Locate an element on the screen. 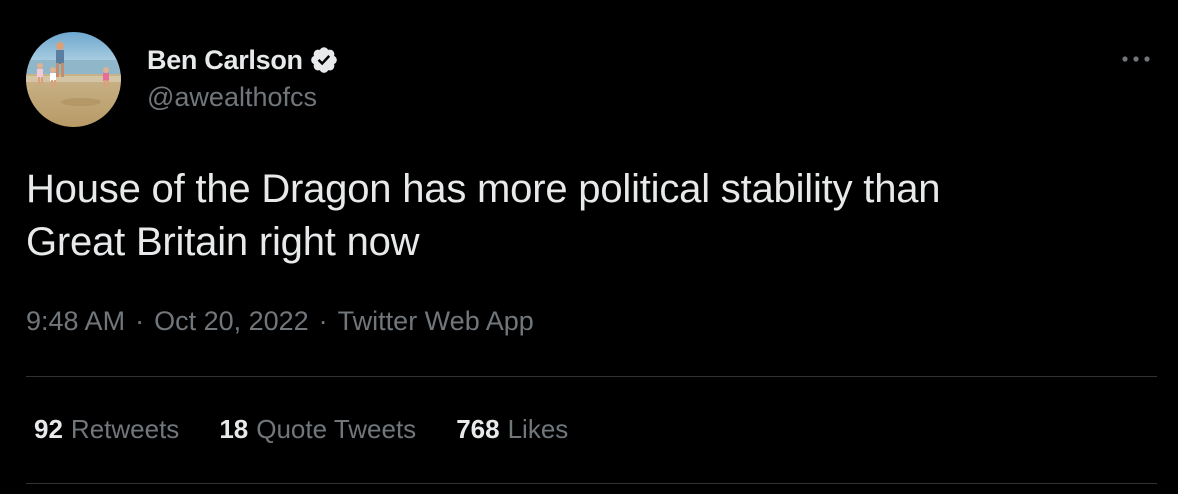  retweets-count: 92 is located at coordinates (48, 429).